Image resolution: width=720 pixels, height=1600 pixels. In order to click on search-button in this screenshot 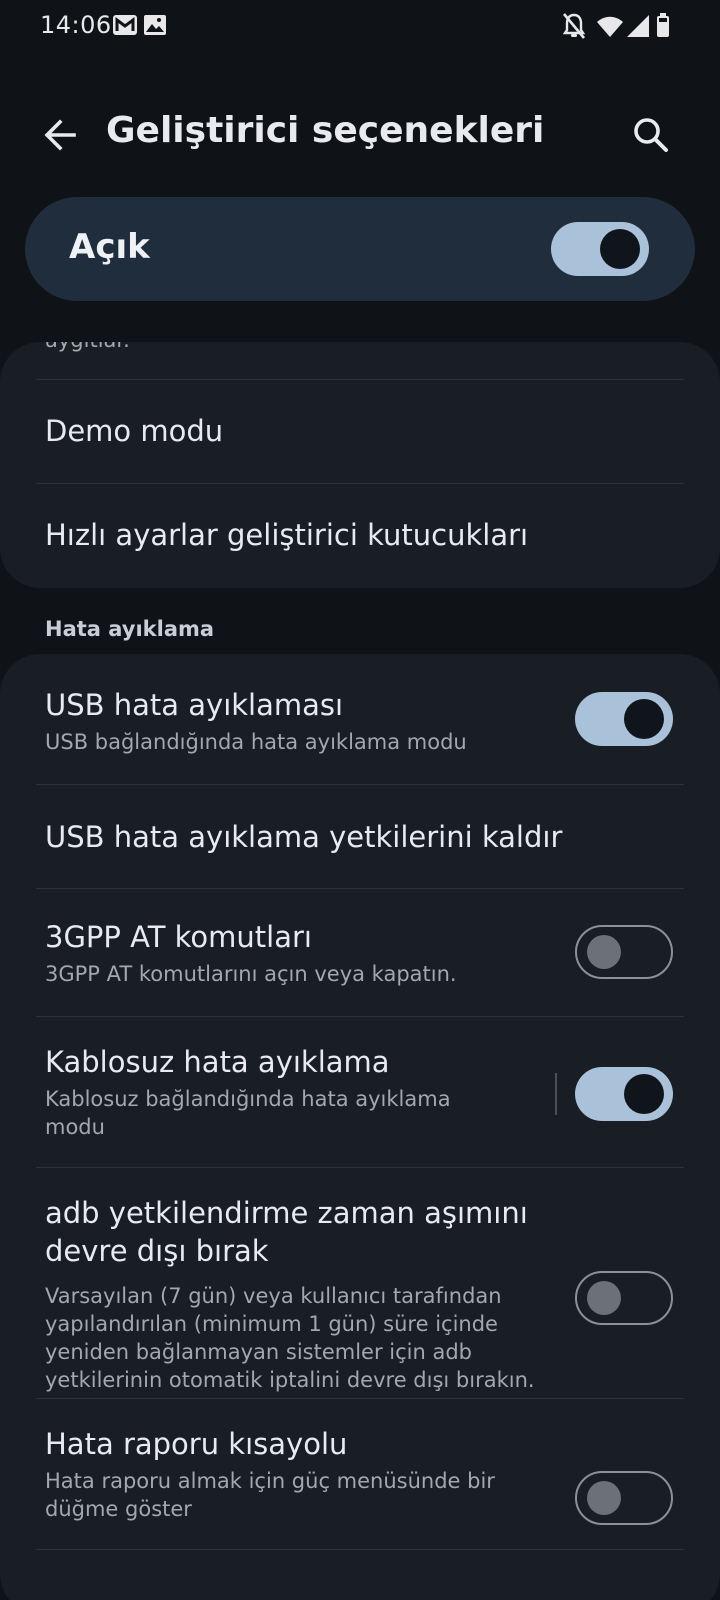, I will do `click(651, 135)`.